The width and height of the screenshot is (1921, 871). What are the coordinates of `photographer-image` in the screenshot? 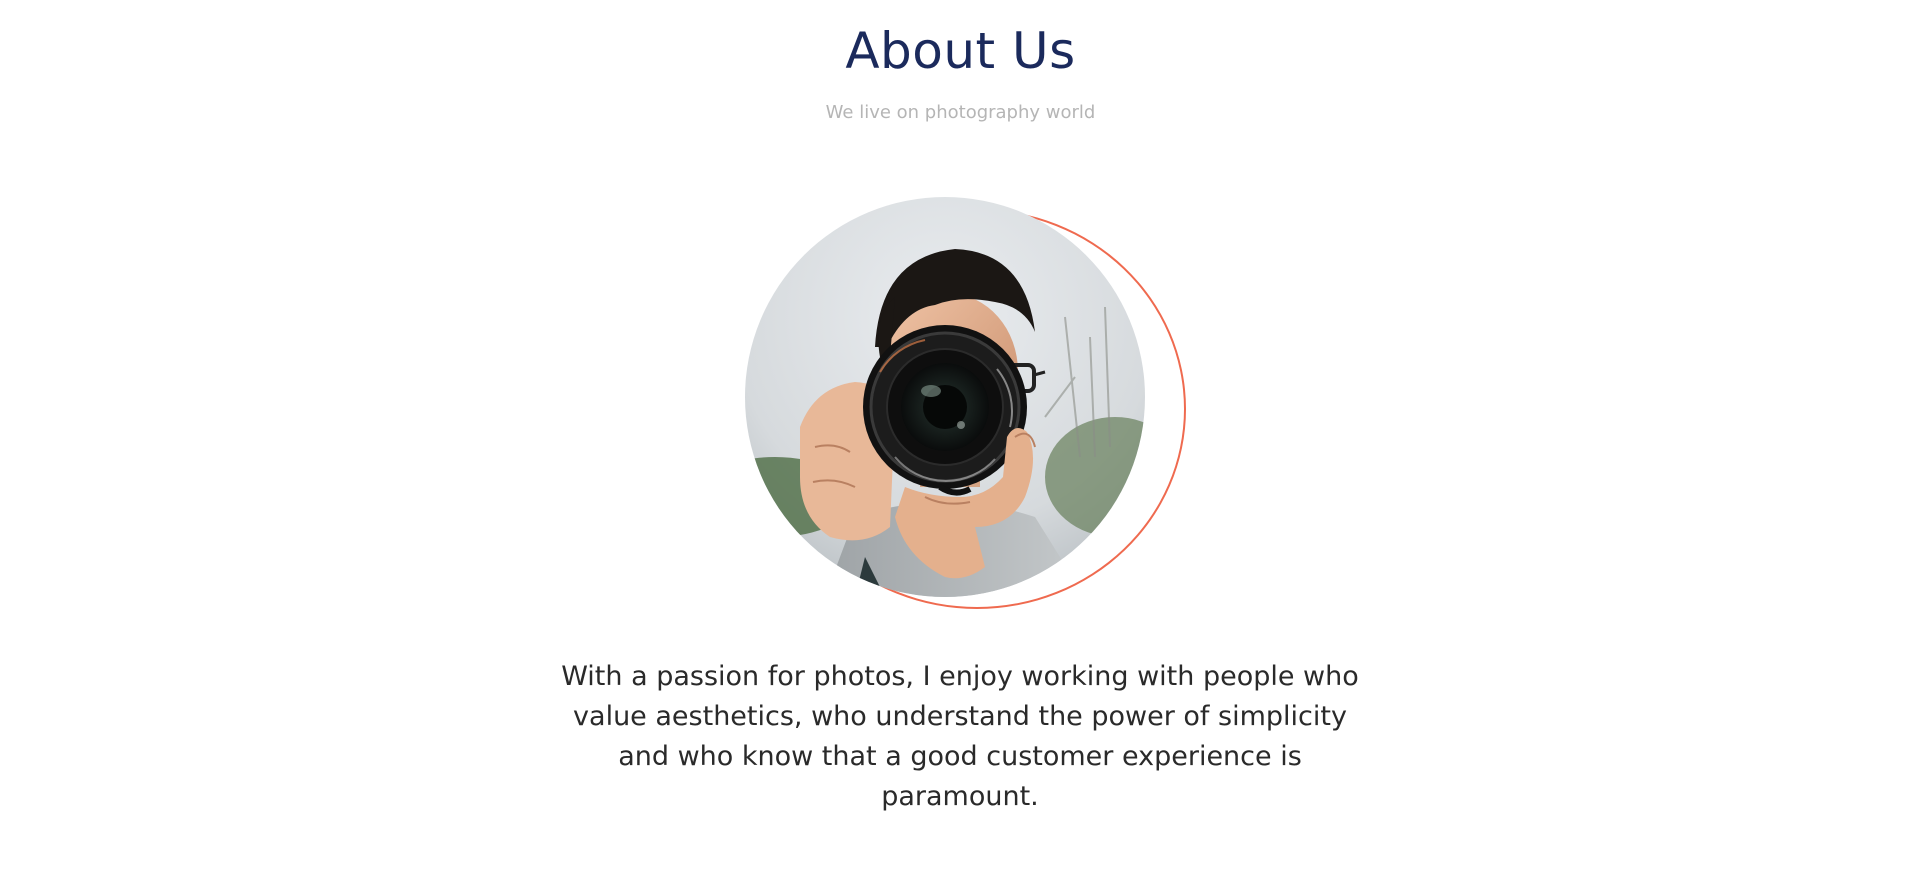 It's located at (945, 397).